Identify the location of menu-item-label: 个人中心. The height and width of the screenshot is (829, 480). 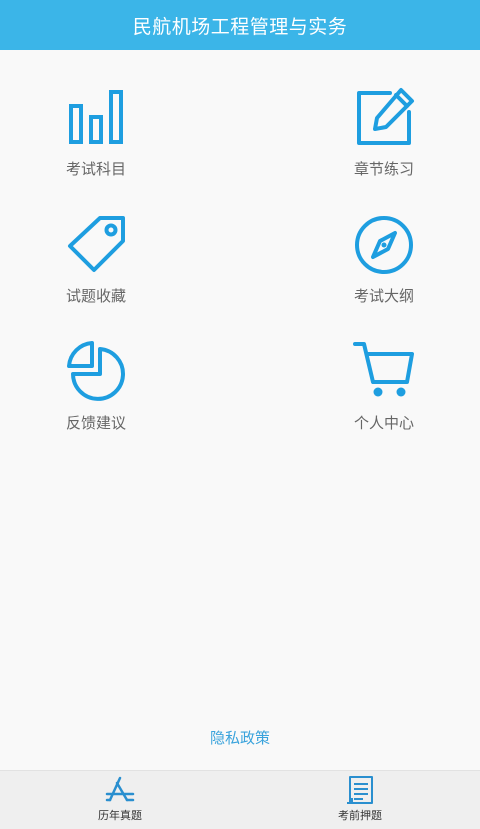
(383, 423).